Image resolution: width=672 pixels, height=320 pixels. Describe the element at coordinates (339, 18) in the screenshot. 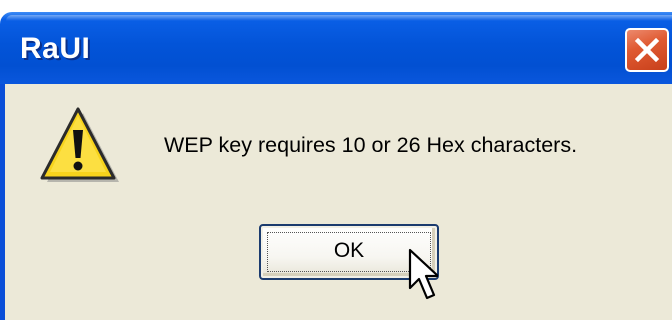

I see `title-bar-highlight` at that location.